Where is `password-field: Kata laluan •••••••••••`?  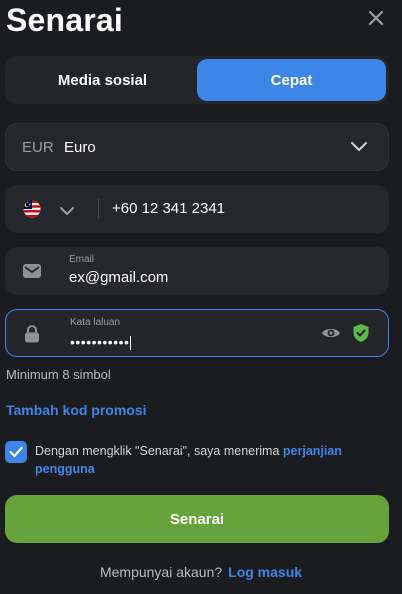 password-field: Kata laluan ••••••••••• is located at coordinates (197, 333).